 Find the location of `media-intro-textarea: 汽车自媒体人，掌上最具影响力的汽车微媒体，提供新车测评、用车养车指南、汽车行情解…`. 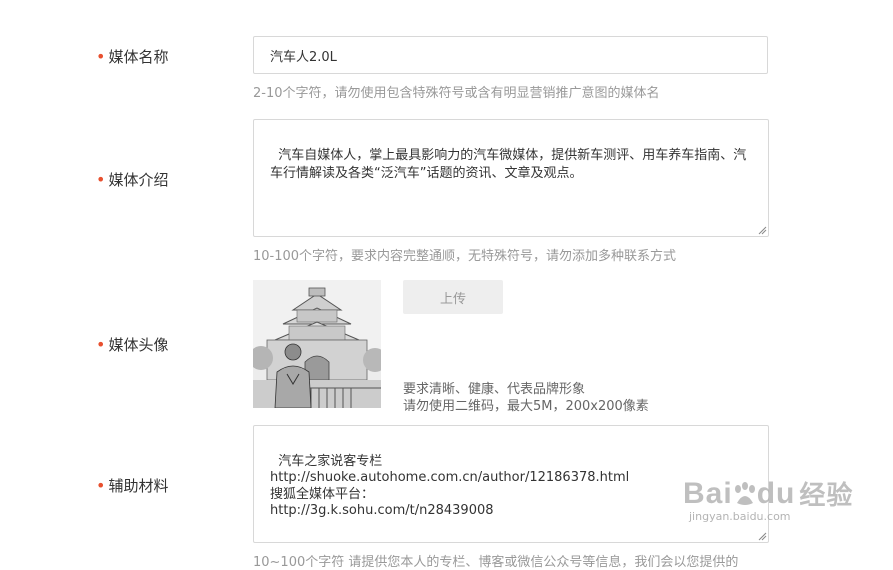

media-intro-textarea: 汽车自媒体人，掌上最具影响力的汽车微媒体，提供新车测评、用车养车指南、汽车行情解… is located at coordinates (511, 178).